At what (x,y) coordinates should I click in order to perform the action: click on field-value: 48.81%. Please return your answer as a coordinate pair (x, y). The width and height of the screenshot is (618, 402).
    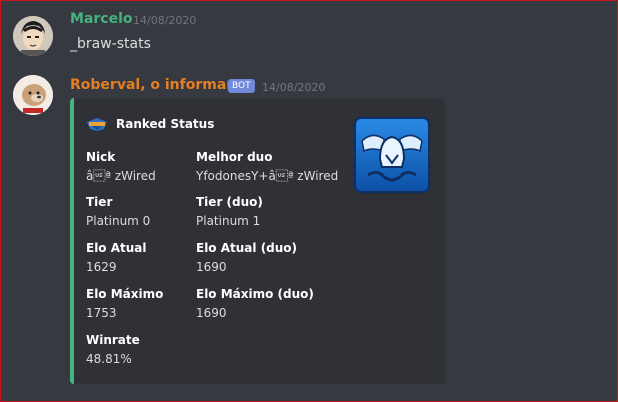
    Looking at the image, I should click on (109, 359).